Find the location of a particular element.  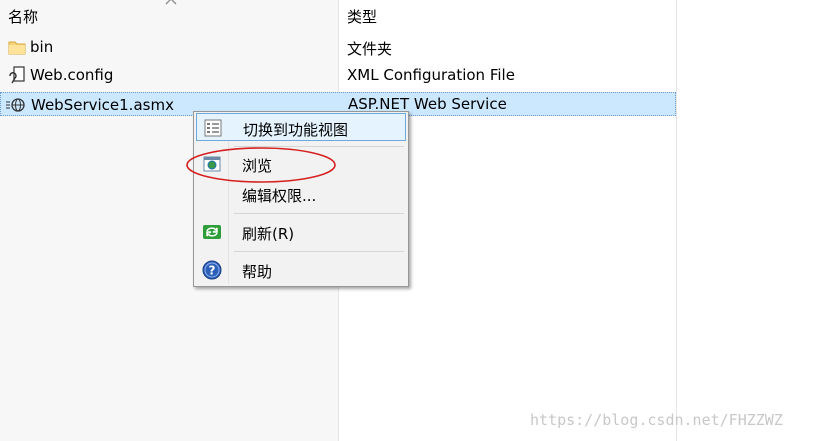

file-row-bin: bin 文件夹 is located at coordinates (338, 47).